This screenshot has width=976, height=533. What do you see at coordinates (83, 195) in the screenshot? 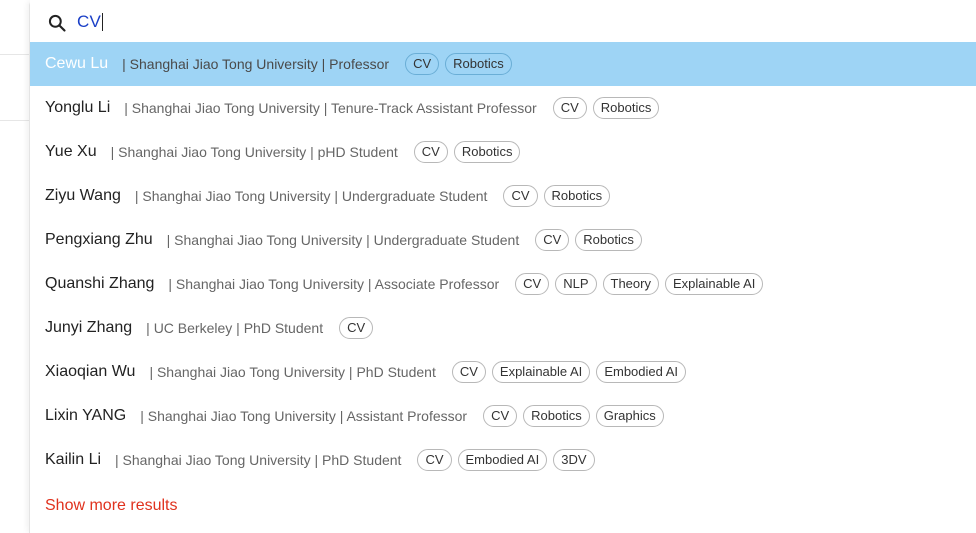
I see `result-name: Ziyu Wang` at bounding box center [83, 195].